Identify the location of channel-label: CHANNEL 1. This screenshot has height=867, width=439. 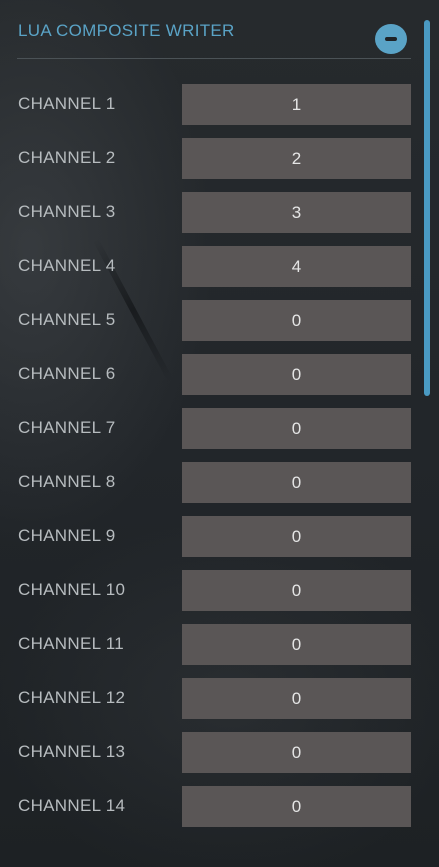
(67, 103).